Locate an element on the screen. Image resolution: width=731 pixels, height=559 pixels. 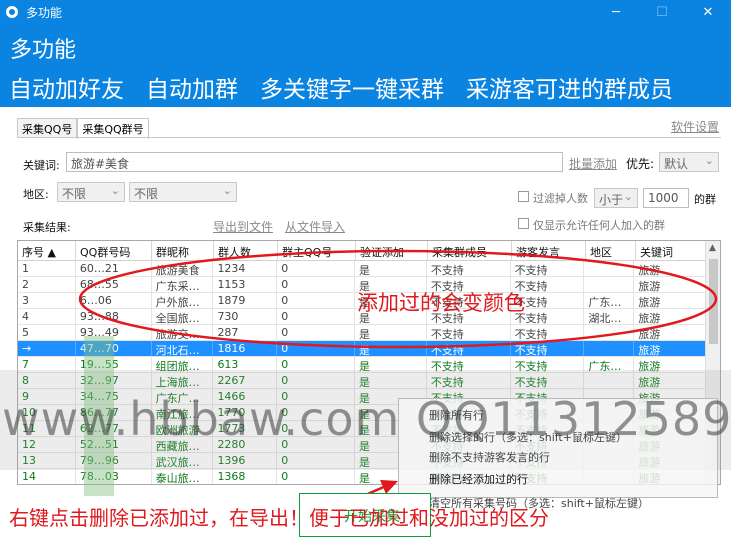
annotation-color-change: 添加过的会变颜色 is located at coordinates (441, 303).